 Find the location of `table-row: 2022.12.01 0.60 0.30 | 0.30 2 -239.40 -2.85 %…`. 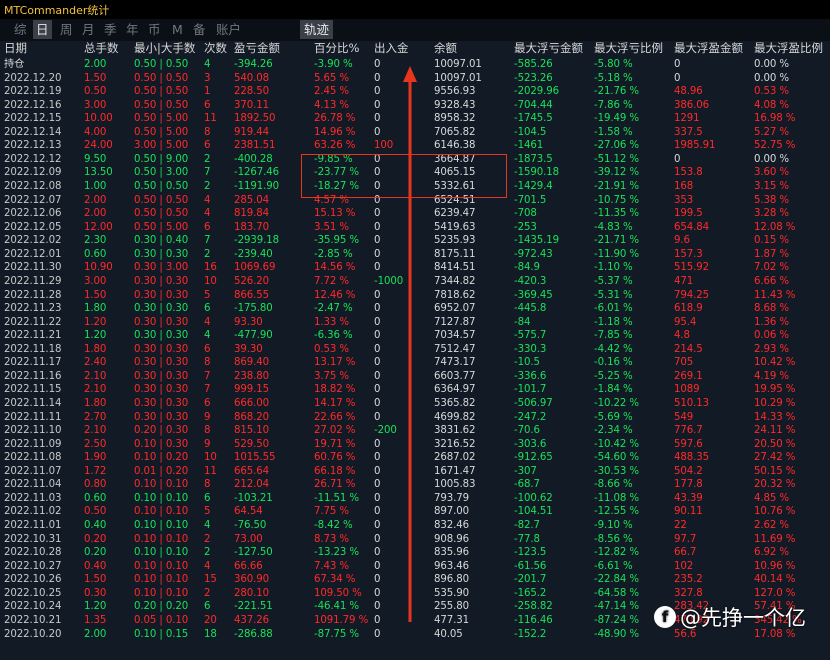

table-row: 2022.12.01 0.60 0.30 | 0.30 2 -239.40 -2.85 %… is located at coordinates (415, 255).